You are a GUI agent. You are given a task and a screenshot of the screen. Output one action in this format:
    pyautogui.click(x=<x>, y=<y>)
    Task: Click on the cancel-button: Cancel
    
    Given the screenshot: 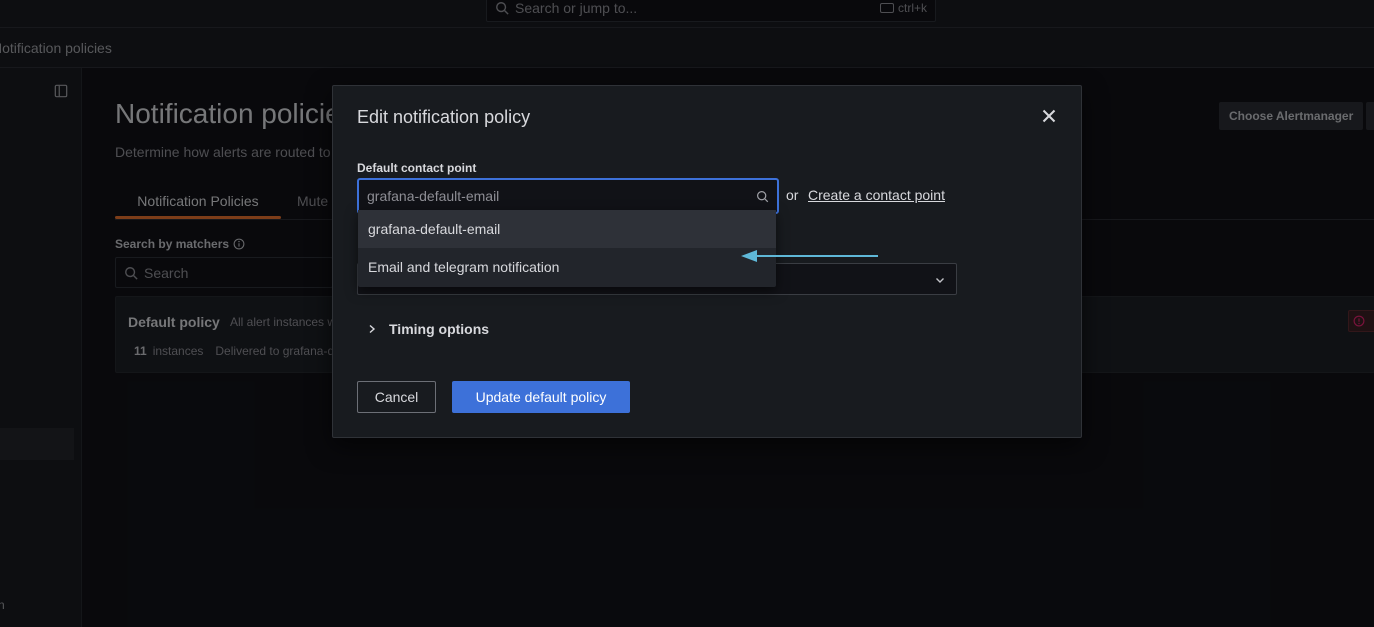 What is the action you would take?
    pyautogui.click(x=396, y=397)
    